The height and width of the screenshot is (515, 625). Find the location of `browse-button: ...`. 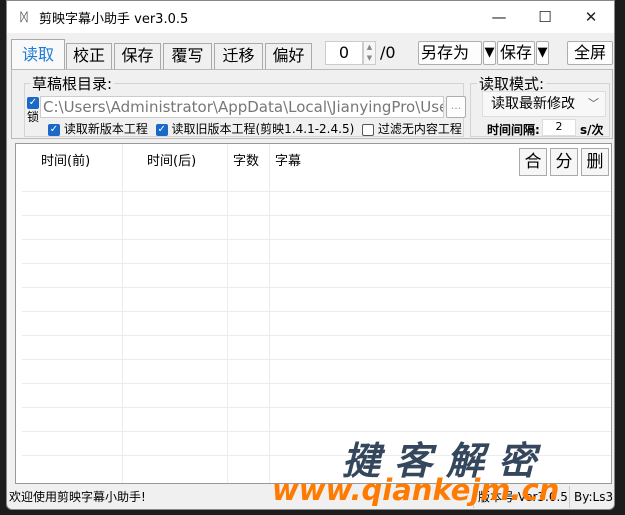

browse-button: ... is located at coordinates (456, 107).